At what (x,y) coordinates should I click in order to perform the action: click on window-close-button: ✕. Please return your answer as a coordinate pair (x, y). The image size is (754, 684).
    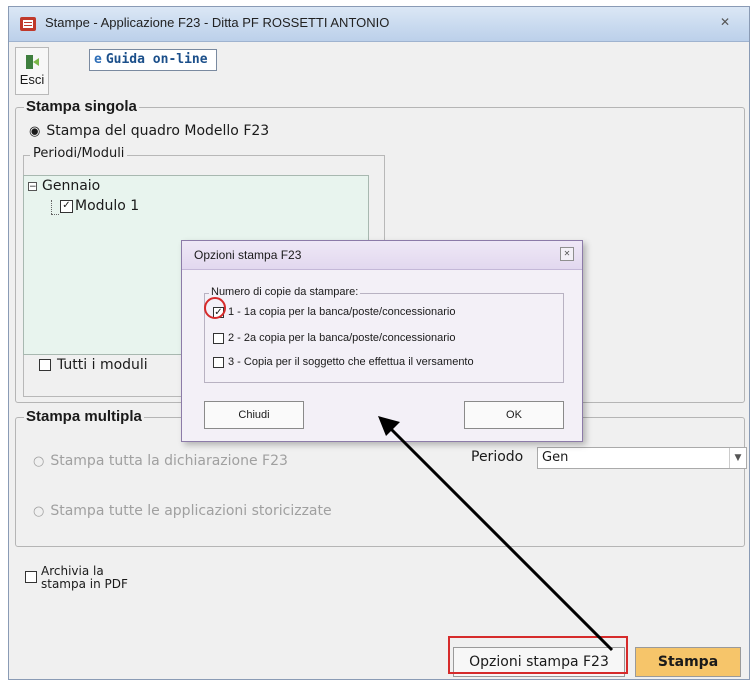
    Looking at the image, I should click on (725, 22).